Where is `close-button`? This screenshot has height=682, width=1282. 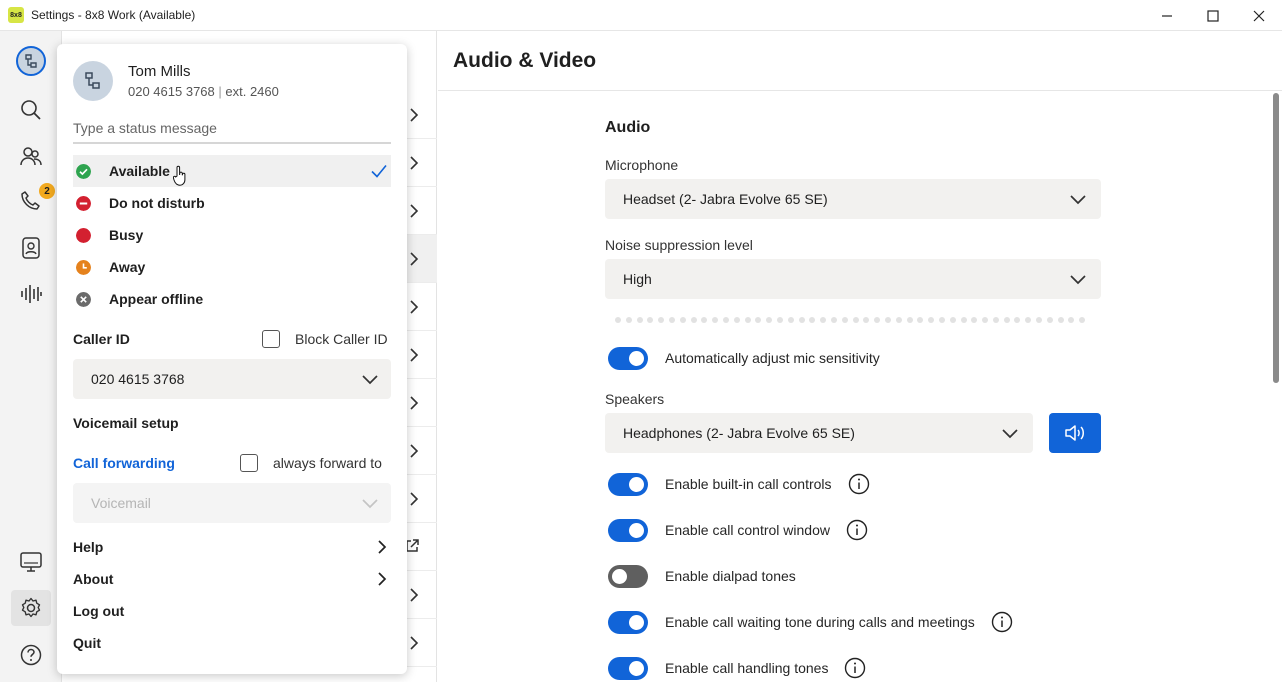 close-button is located at coordinates (1259, 15).